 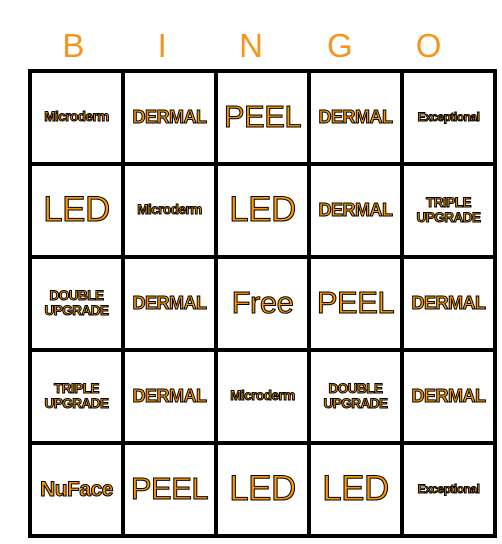 I want to click on bingo-header: B I N G O, so click(x=251, y=46).